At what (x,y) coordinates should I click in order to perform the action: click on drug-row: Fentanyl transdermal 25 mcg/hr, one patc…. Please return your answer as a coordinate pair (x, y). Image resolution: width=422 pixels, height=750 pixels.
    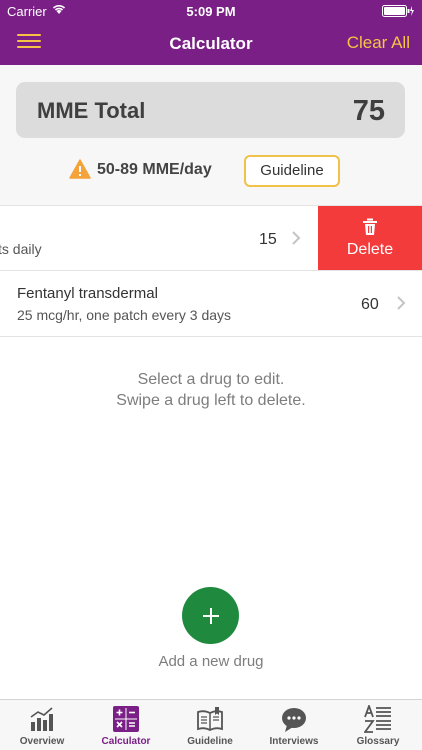
    Looking at the image, I should click on (211, 304).